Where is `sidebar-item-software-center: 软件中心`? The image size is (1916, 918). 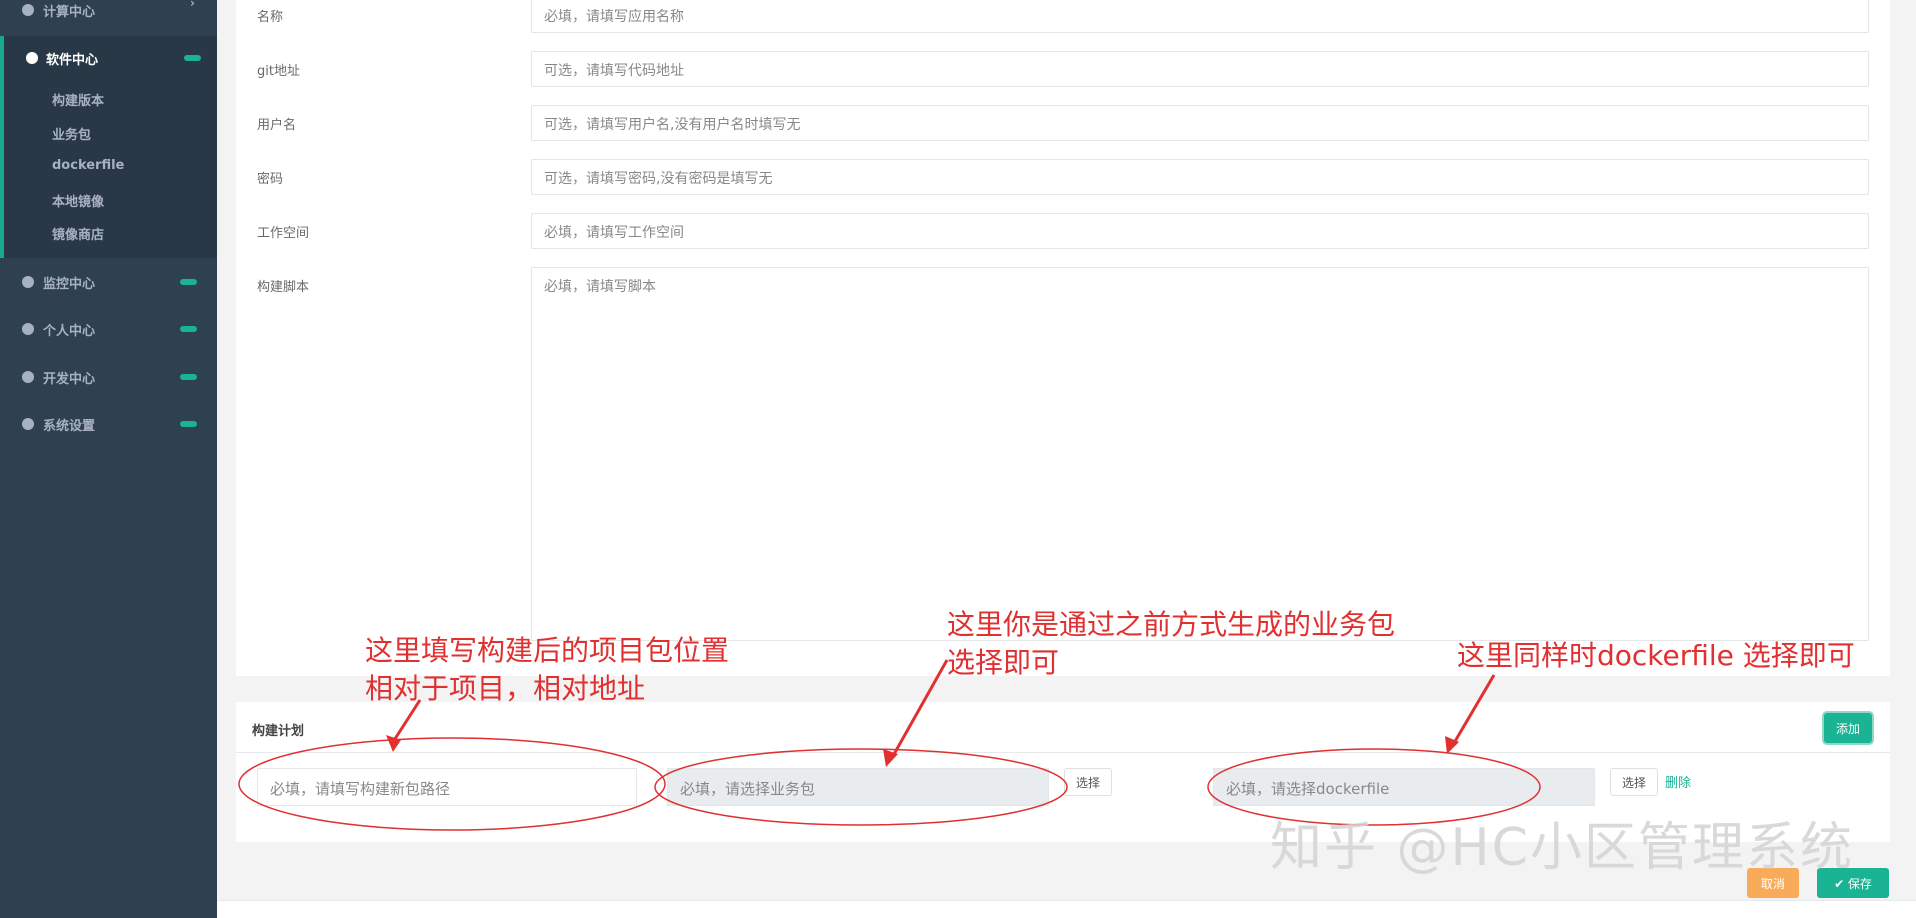 sidebar-item-software-center: 软件中心 is located at coordinates (108, 58).